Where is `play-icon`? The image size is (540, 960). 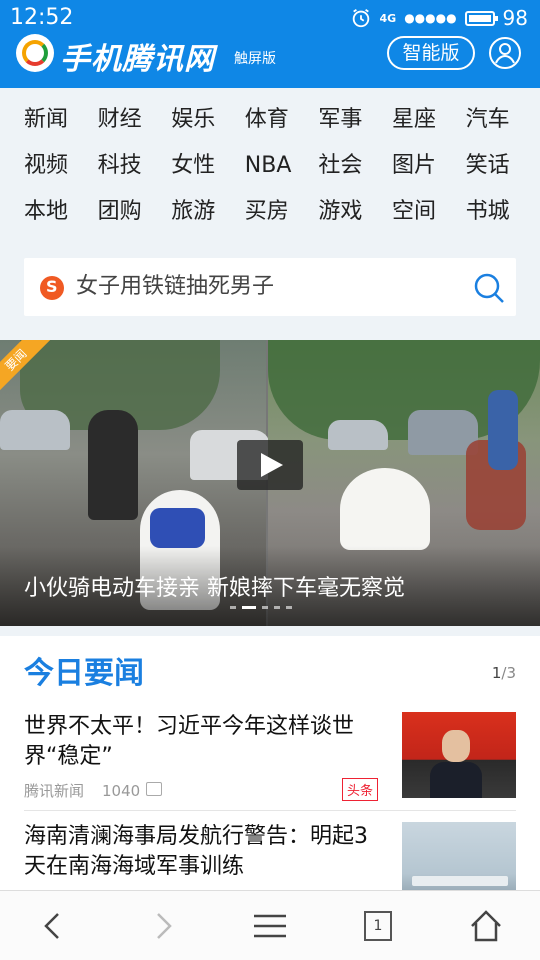 play-icon is located at coordinates (270, 465).